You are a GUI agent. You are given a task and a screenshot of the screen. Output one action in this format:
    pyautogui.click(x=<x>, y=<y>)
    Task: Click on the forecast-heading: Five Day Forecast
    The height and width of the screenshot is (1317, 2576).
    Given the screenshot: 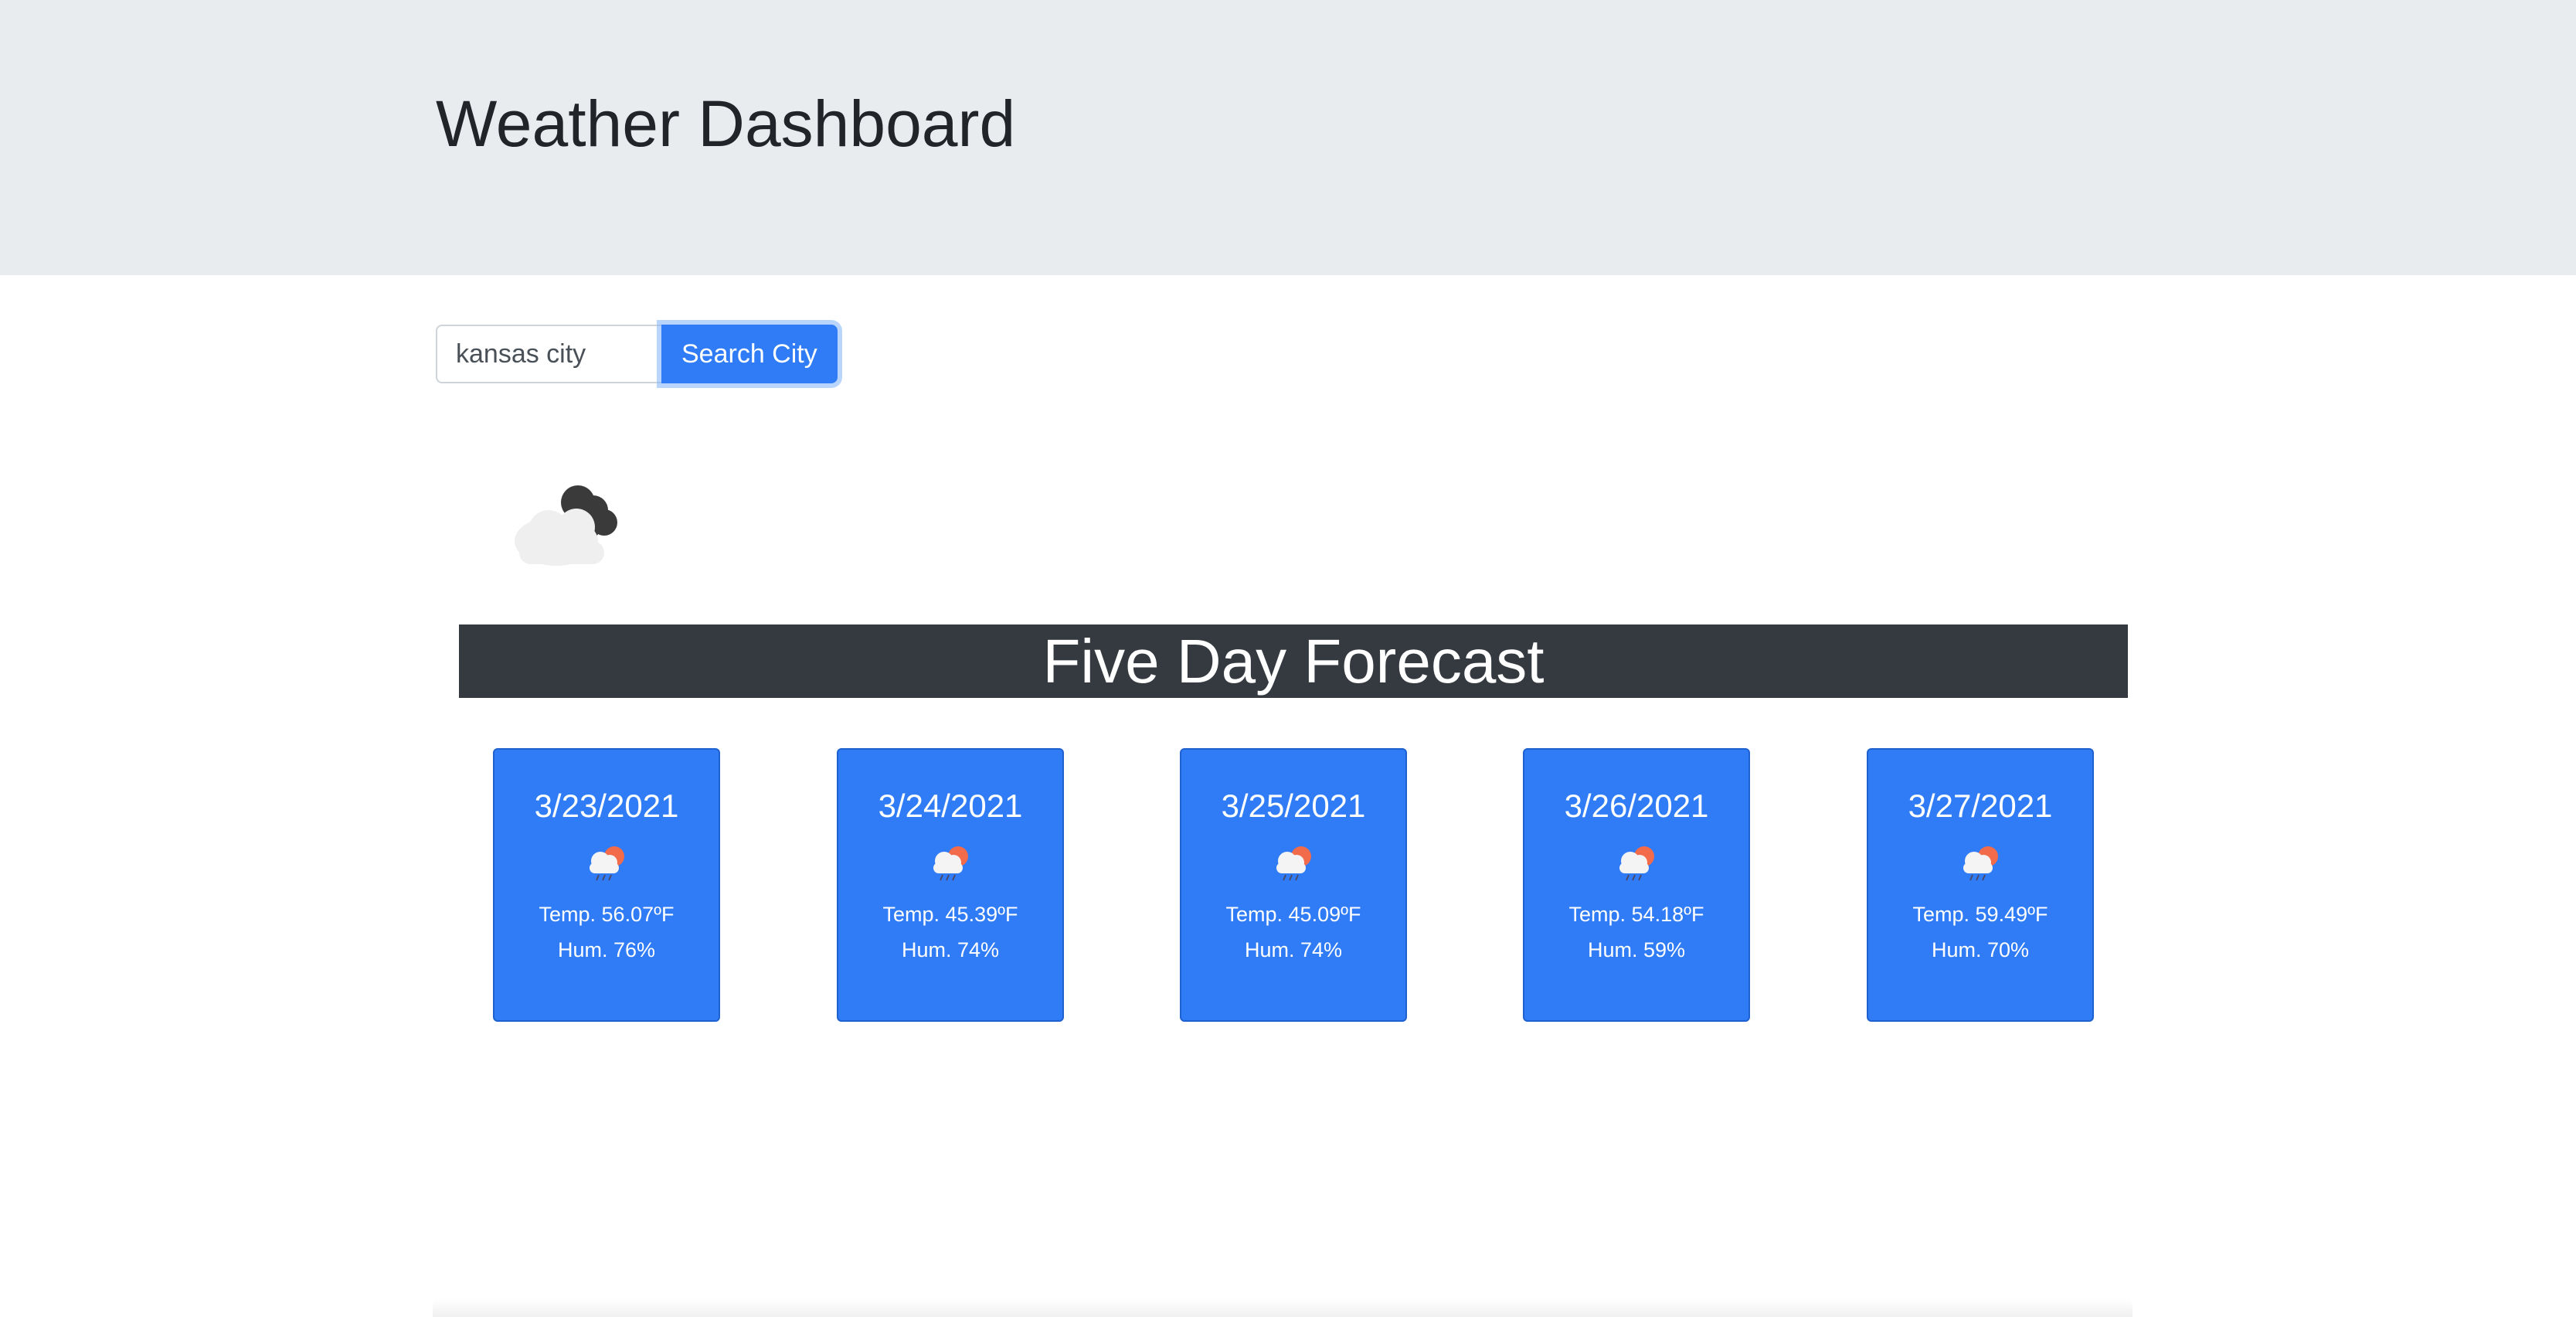 What is the action you would take?
    pyautogui.click(x=1293, y=661)
    